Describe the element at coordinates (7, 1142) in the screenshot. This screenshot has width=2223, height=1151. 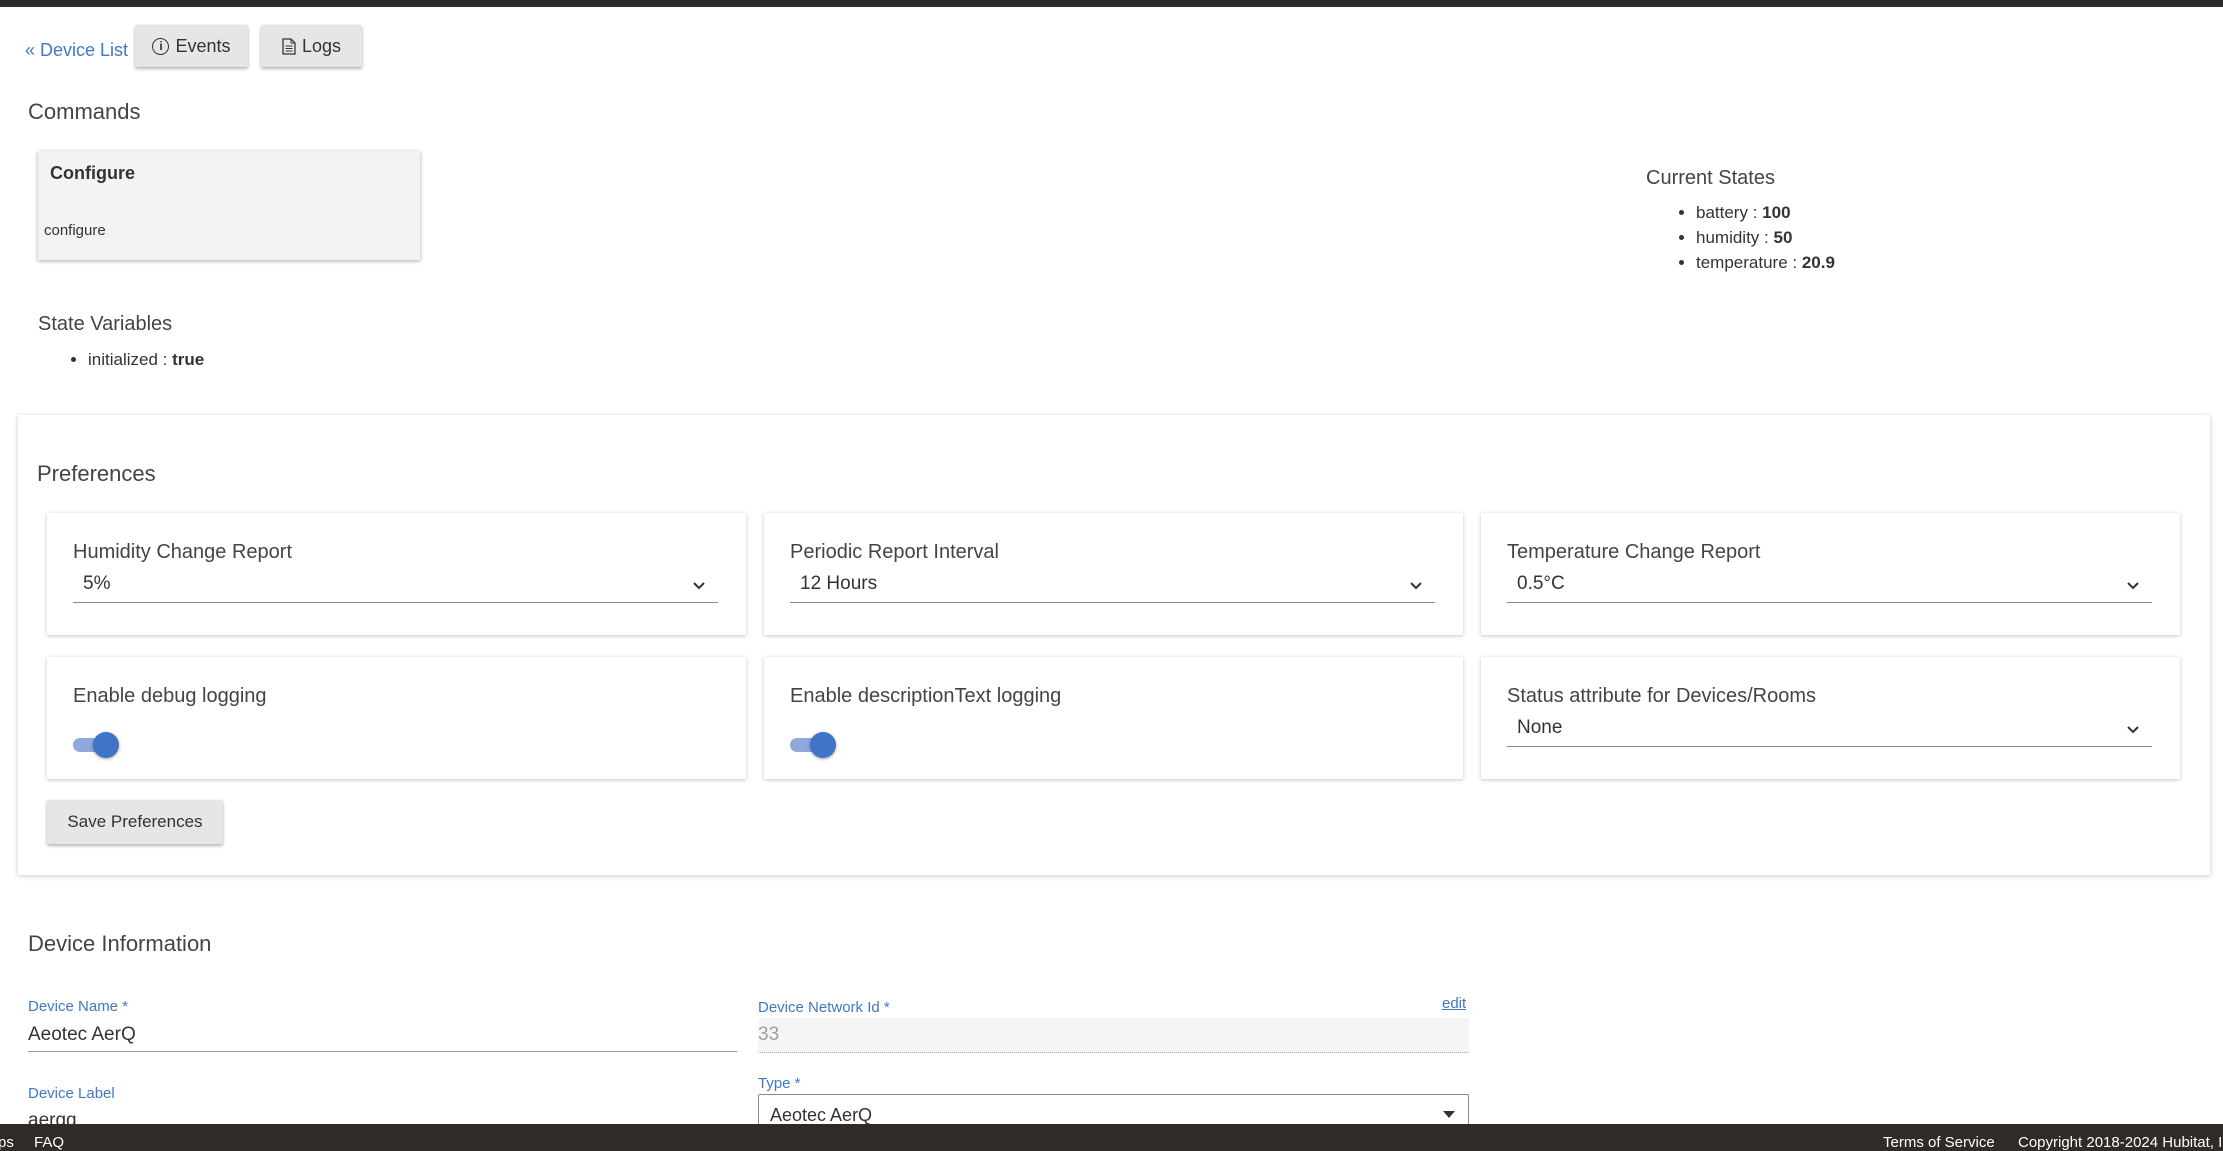
I see `footer-partial-link: ps` at that location.